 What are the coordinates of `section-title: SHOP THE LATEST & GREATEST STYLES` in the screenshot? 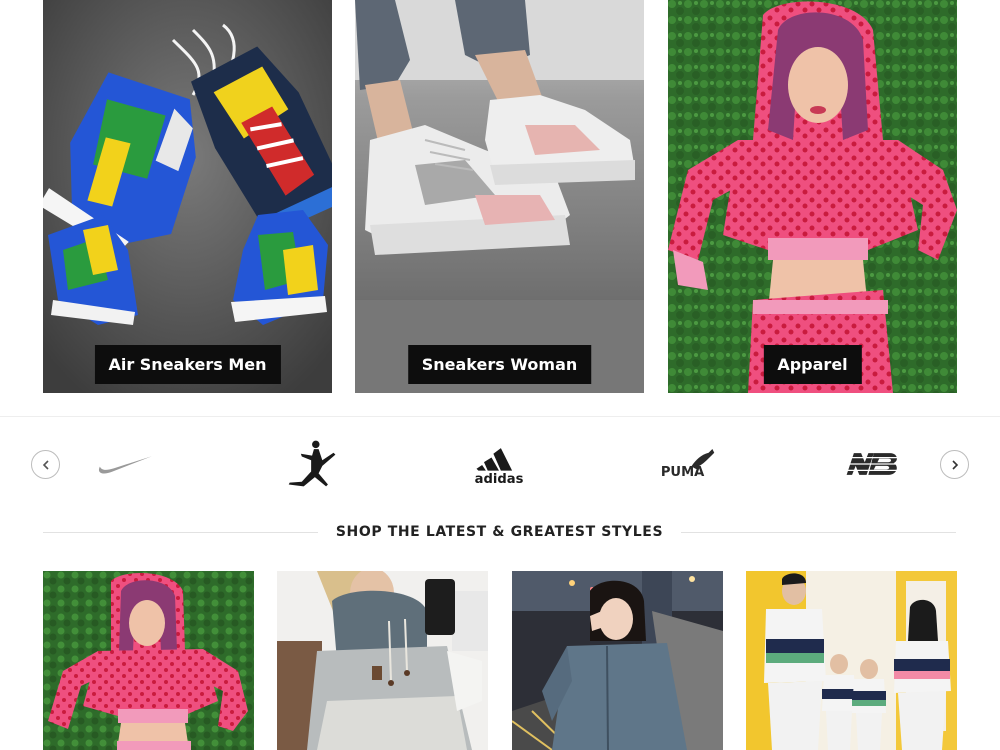 It's located at (499, 532).